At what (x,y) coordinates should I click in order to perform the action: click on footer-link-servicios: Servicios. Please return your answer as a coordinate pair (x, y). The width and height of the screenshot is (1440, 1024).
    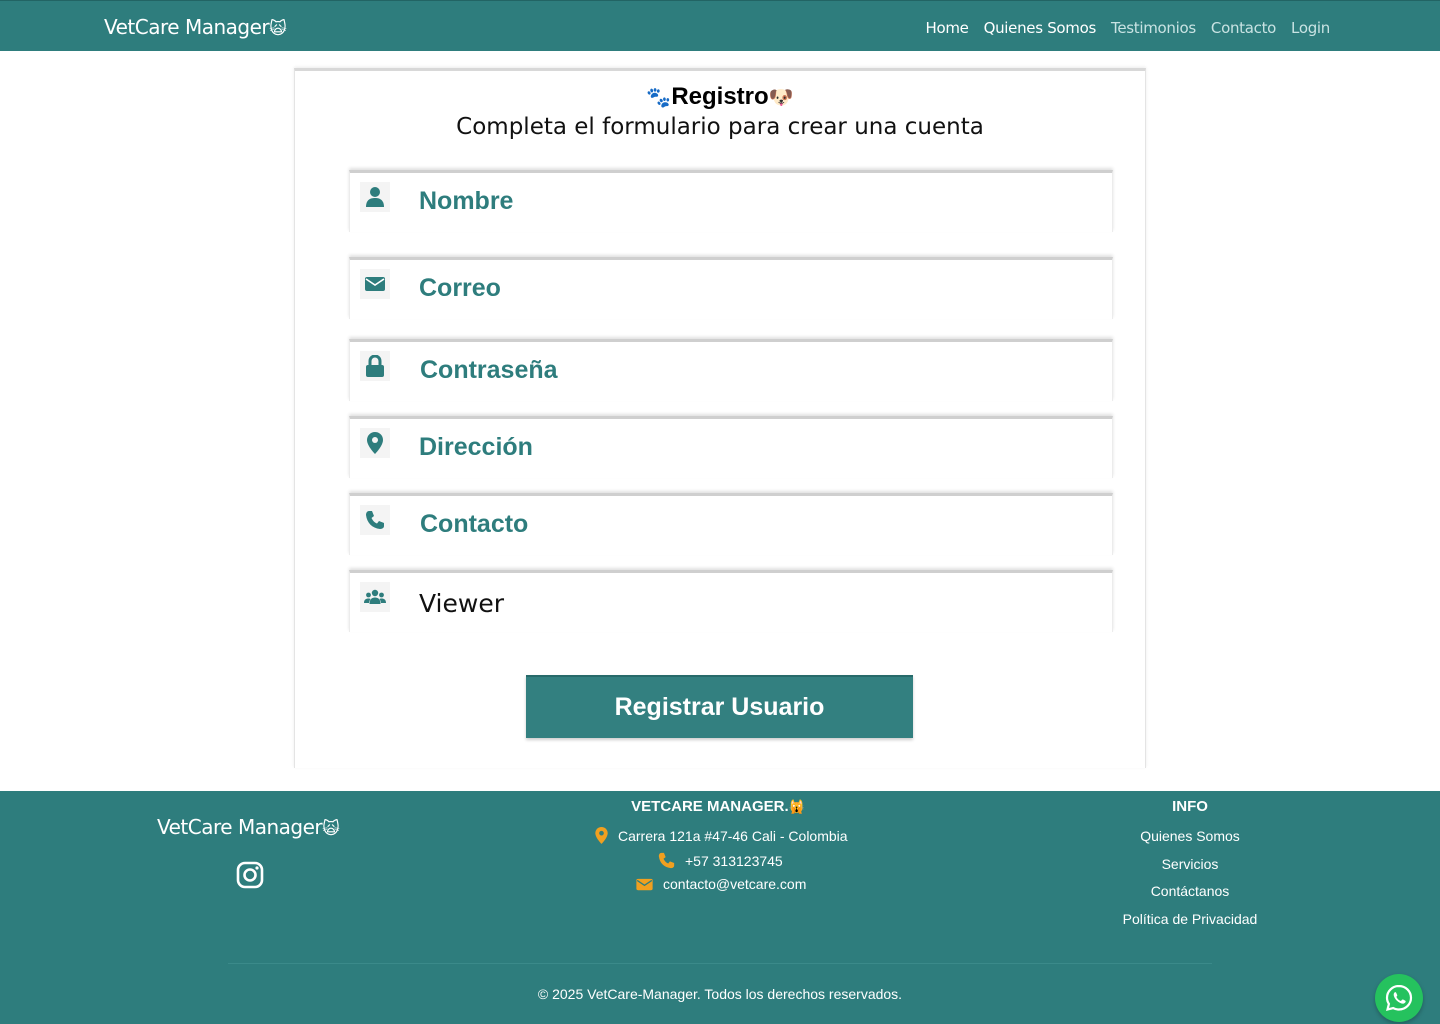
    Looking at the image, I should click on (1190, 864).